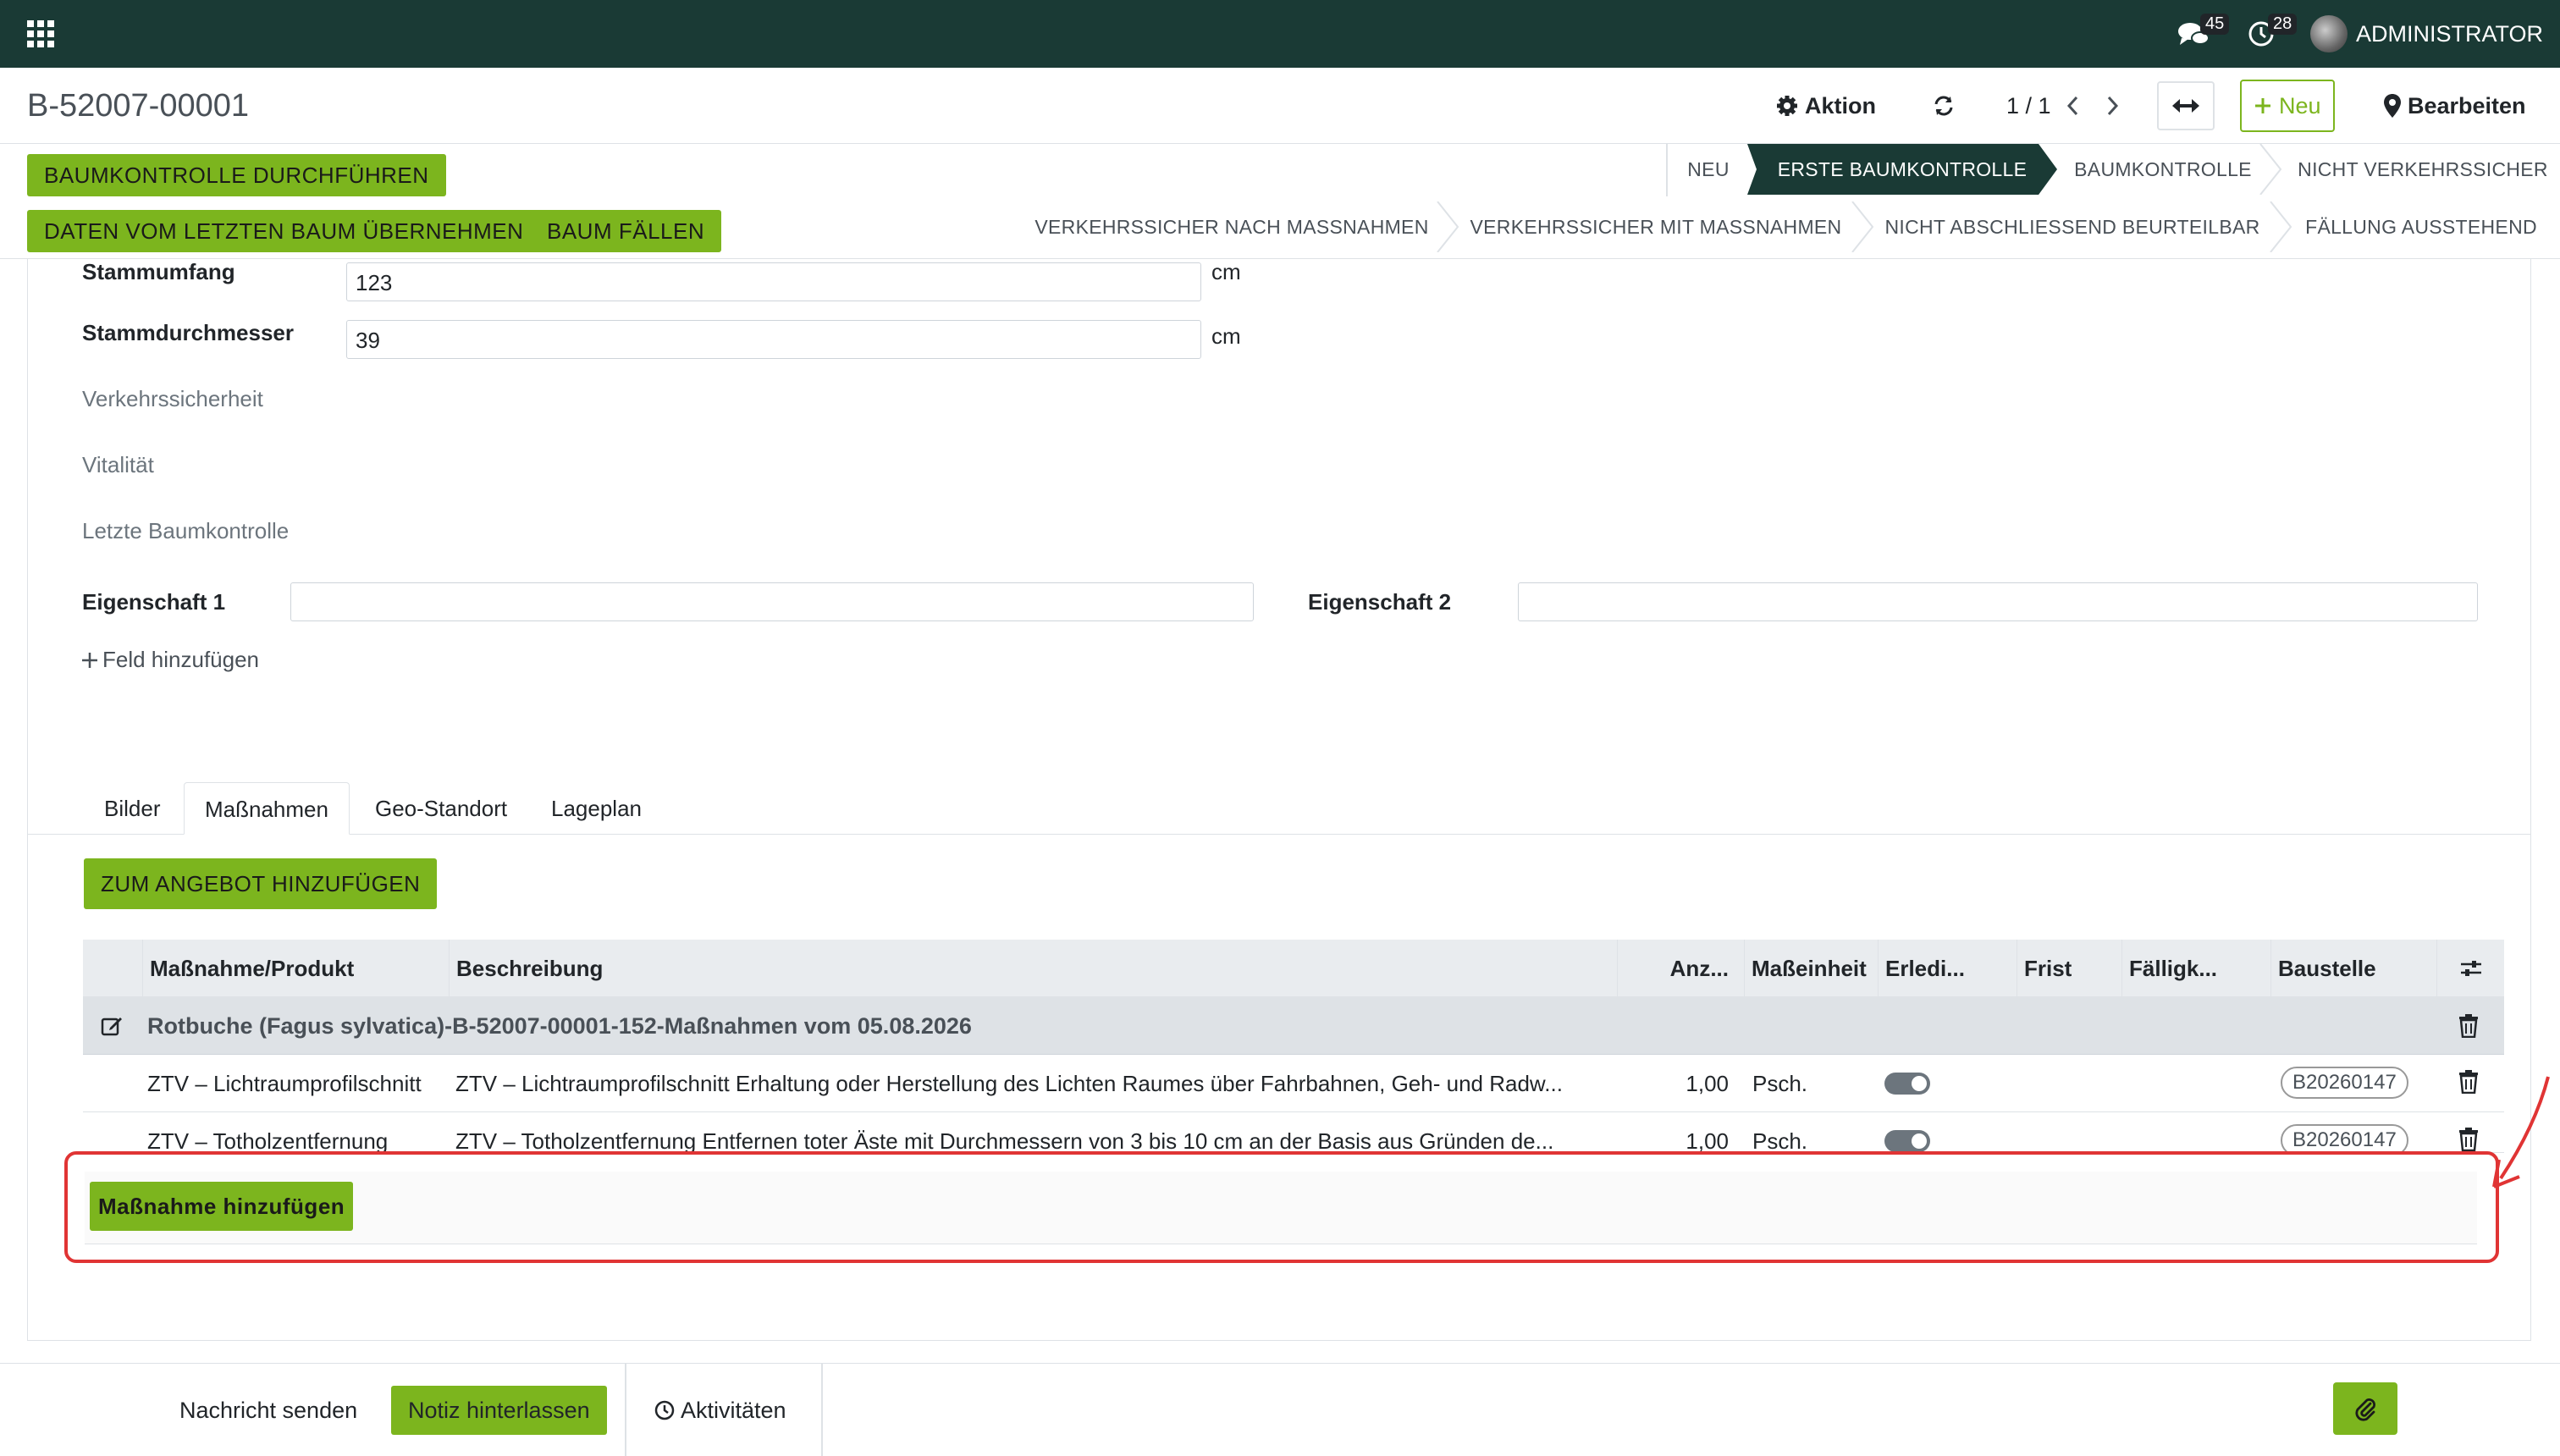  What do you see at coordinates (188, 332) in the screenshot?
I see `stammdurchmesser-label: Stammdurchmesser` at bounding box center [188, 332].